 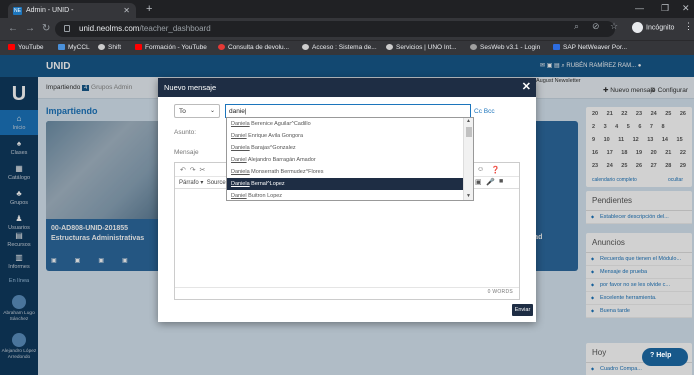 I want to click on url-path: /teacher_dashboard, so click(x=175, y=28).